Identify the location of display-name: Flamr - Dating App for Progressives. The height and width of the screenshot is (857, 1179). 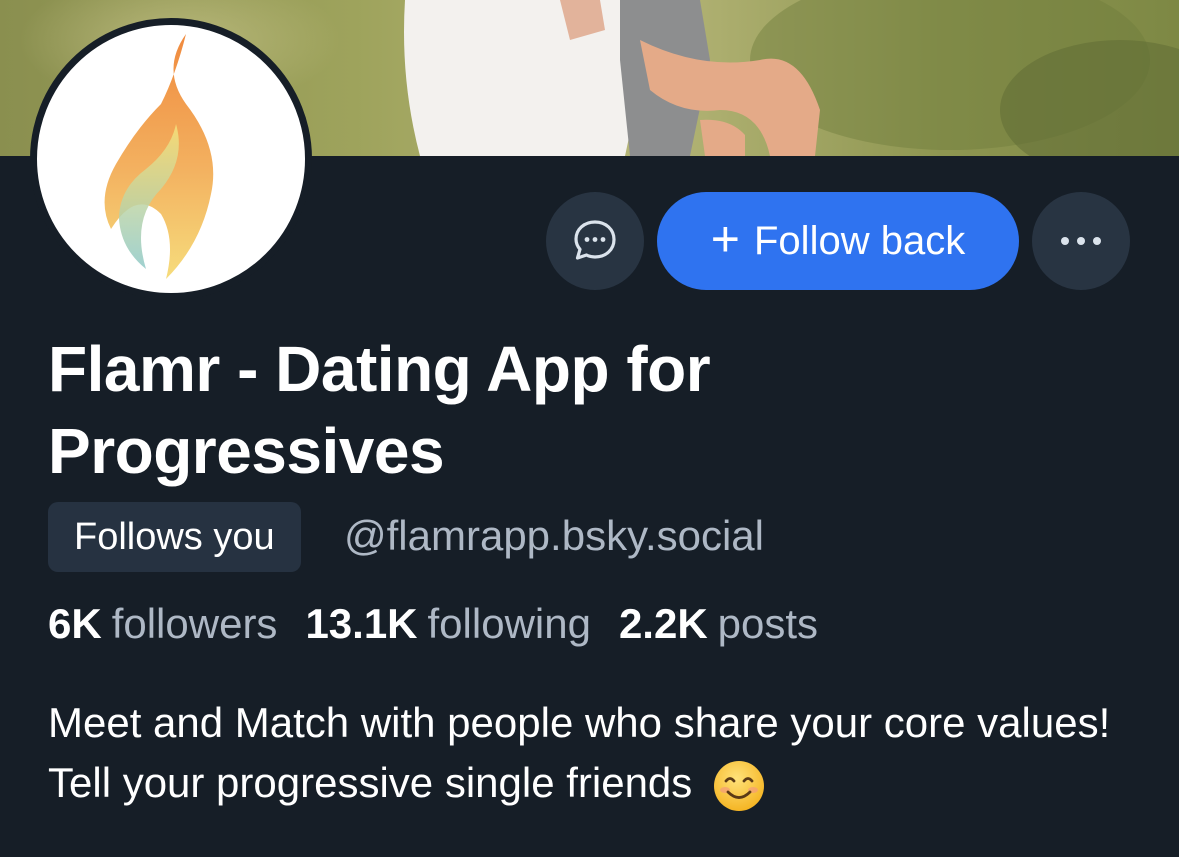
(379, 410).